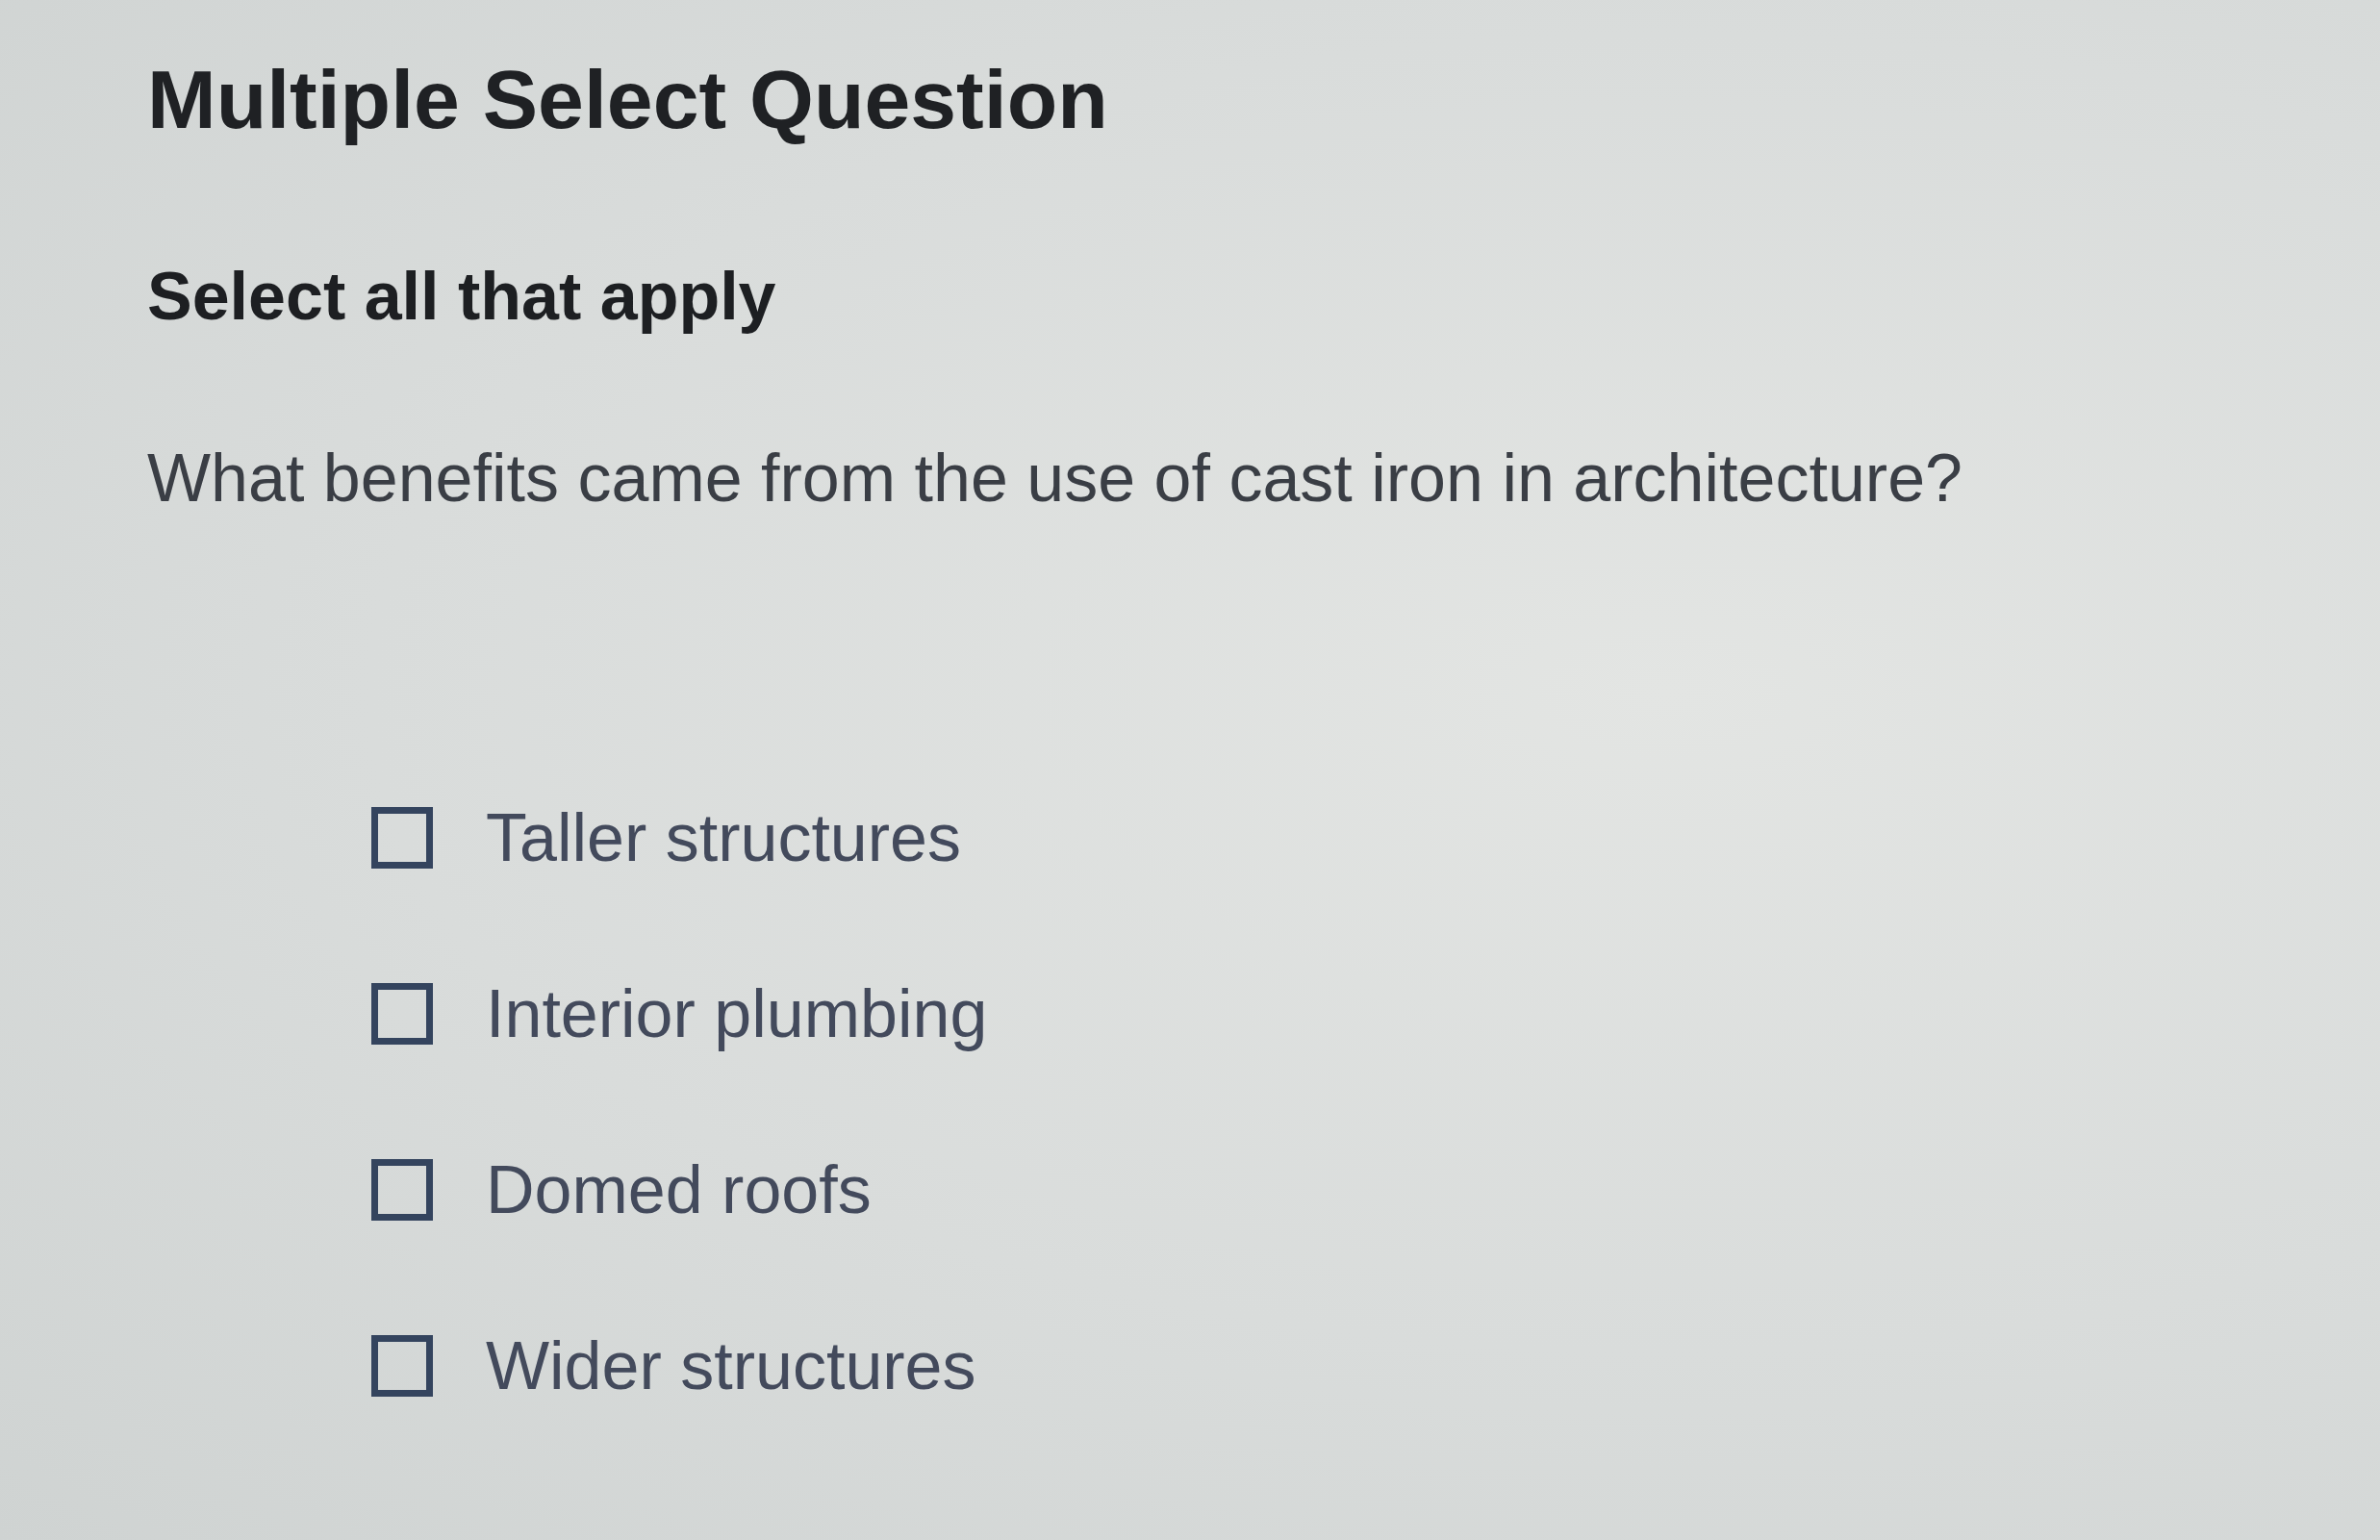 The image size is (2380, 1540). I want to click on option-label: Taller structures, so click(724, 838).